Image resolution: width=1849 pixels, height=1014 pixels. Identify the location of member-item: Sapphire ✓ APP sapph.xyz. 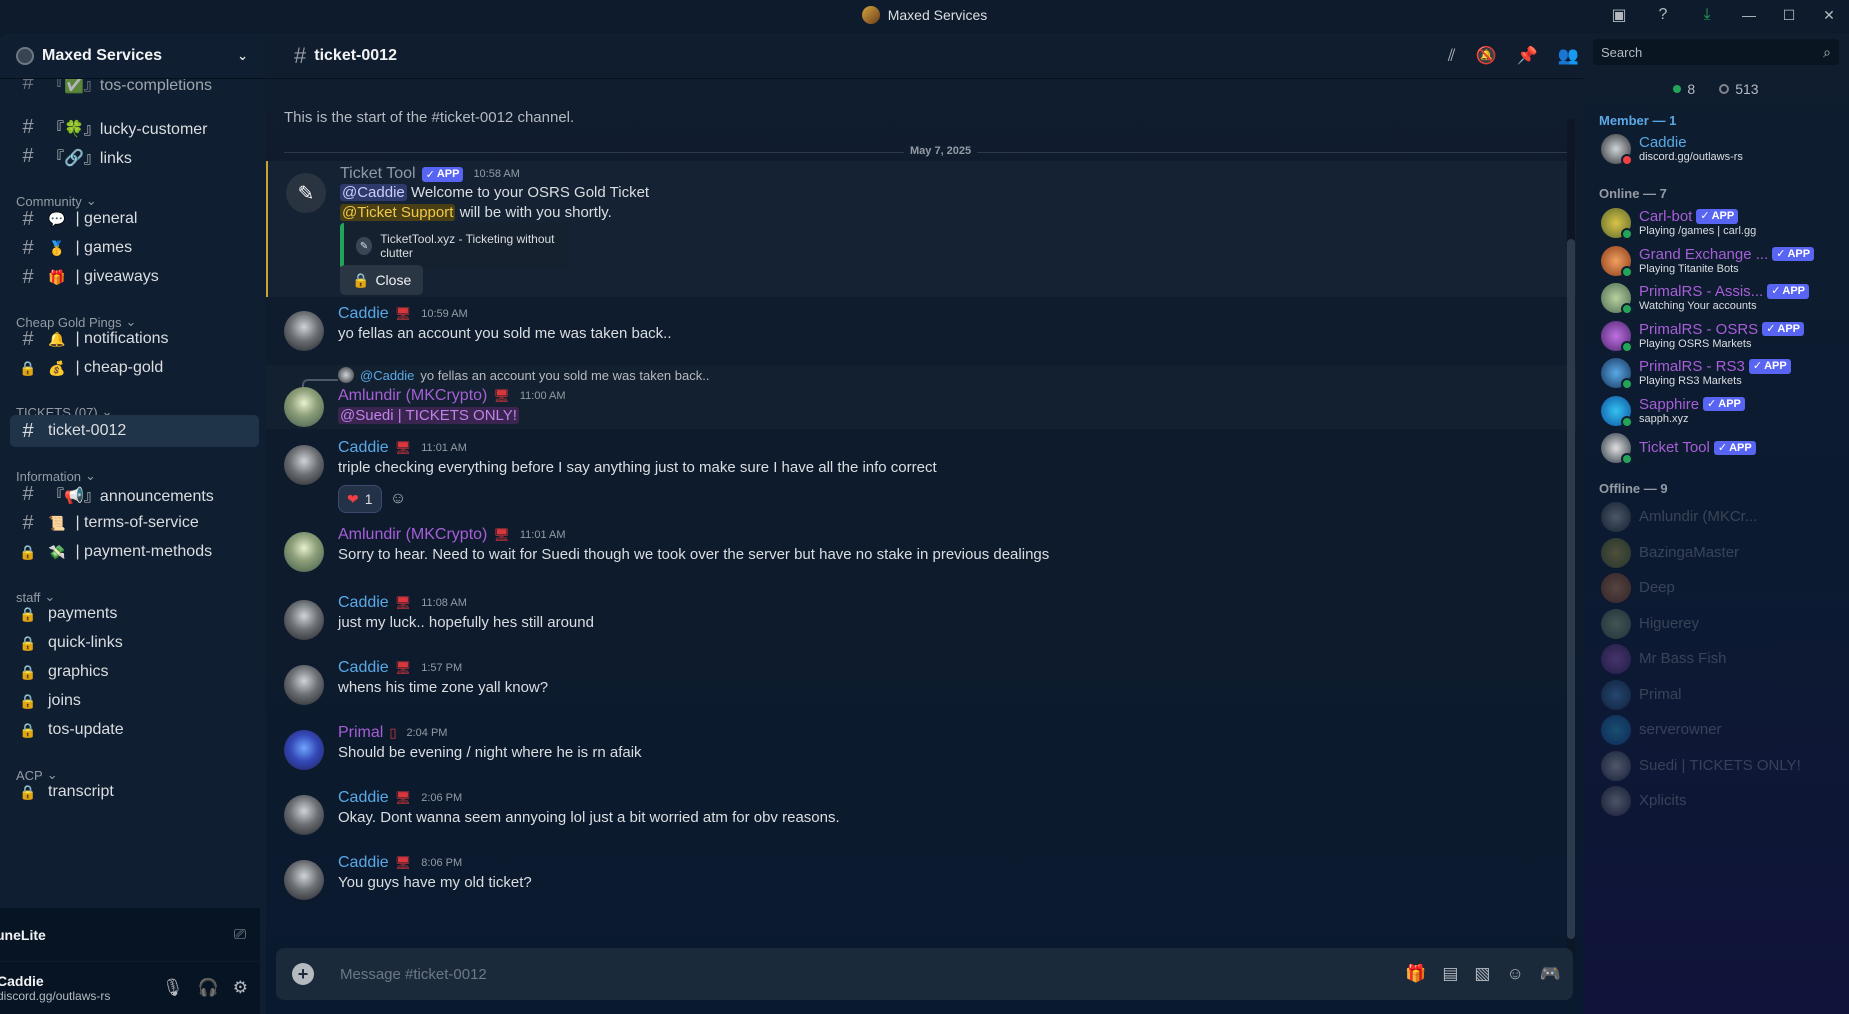
(1721, 411).